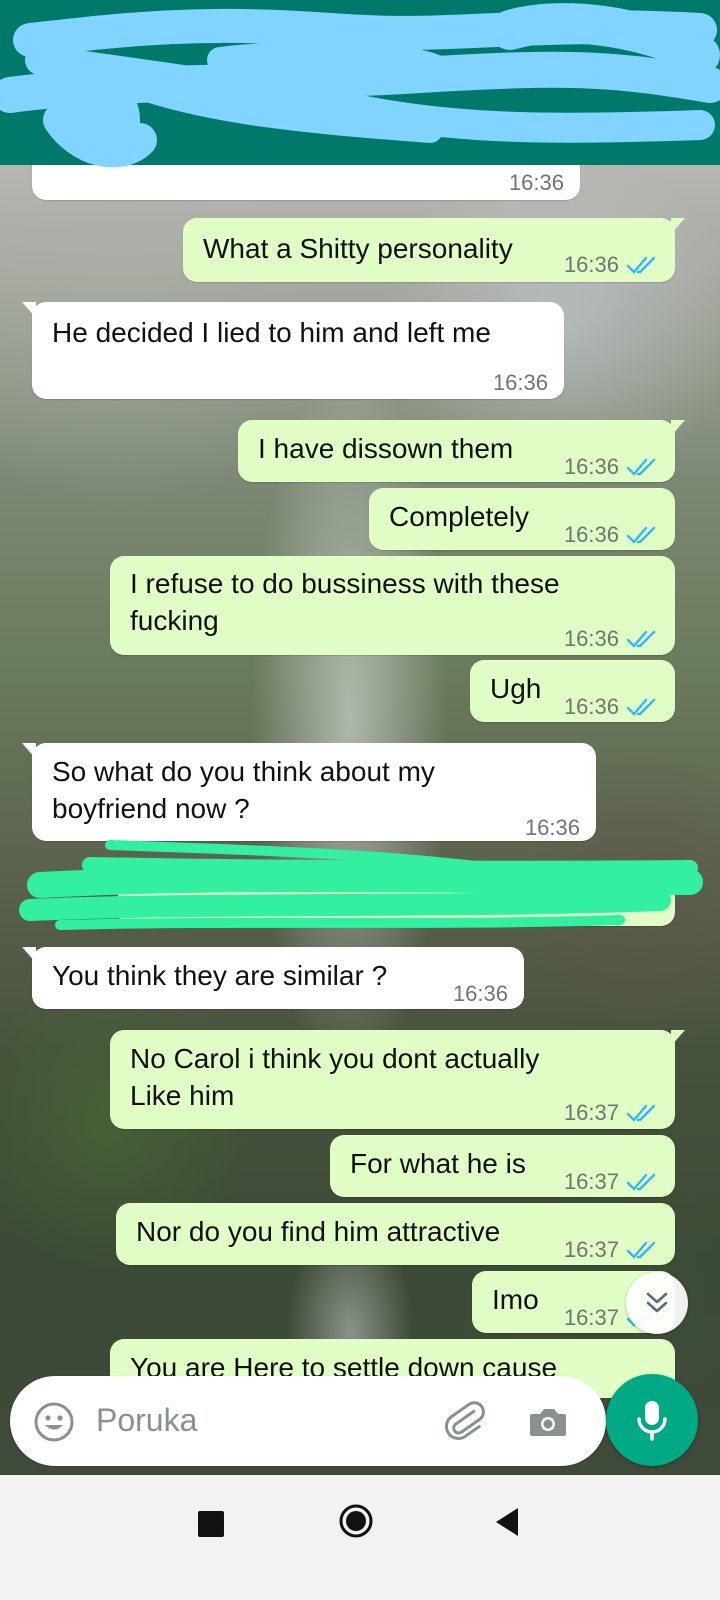  What do you see at coordinates (345, 583) in the screenshot?
I see `message-text-line: I refuse to do bussiness with these` at bounding box center [345, 583].